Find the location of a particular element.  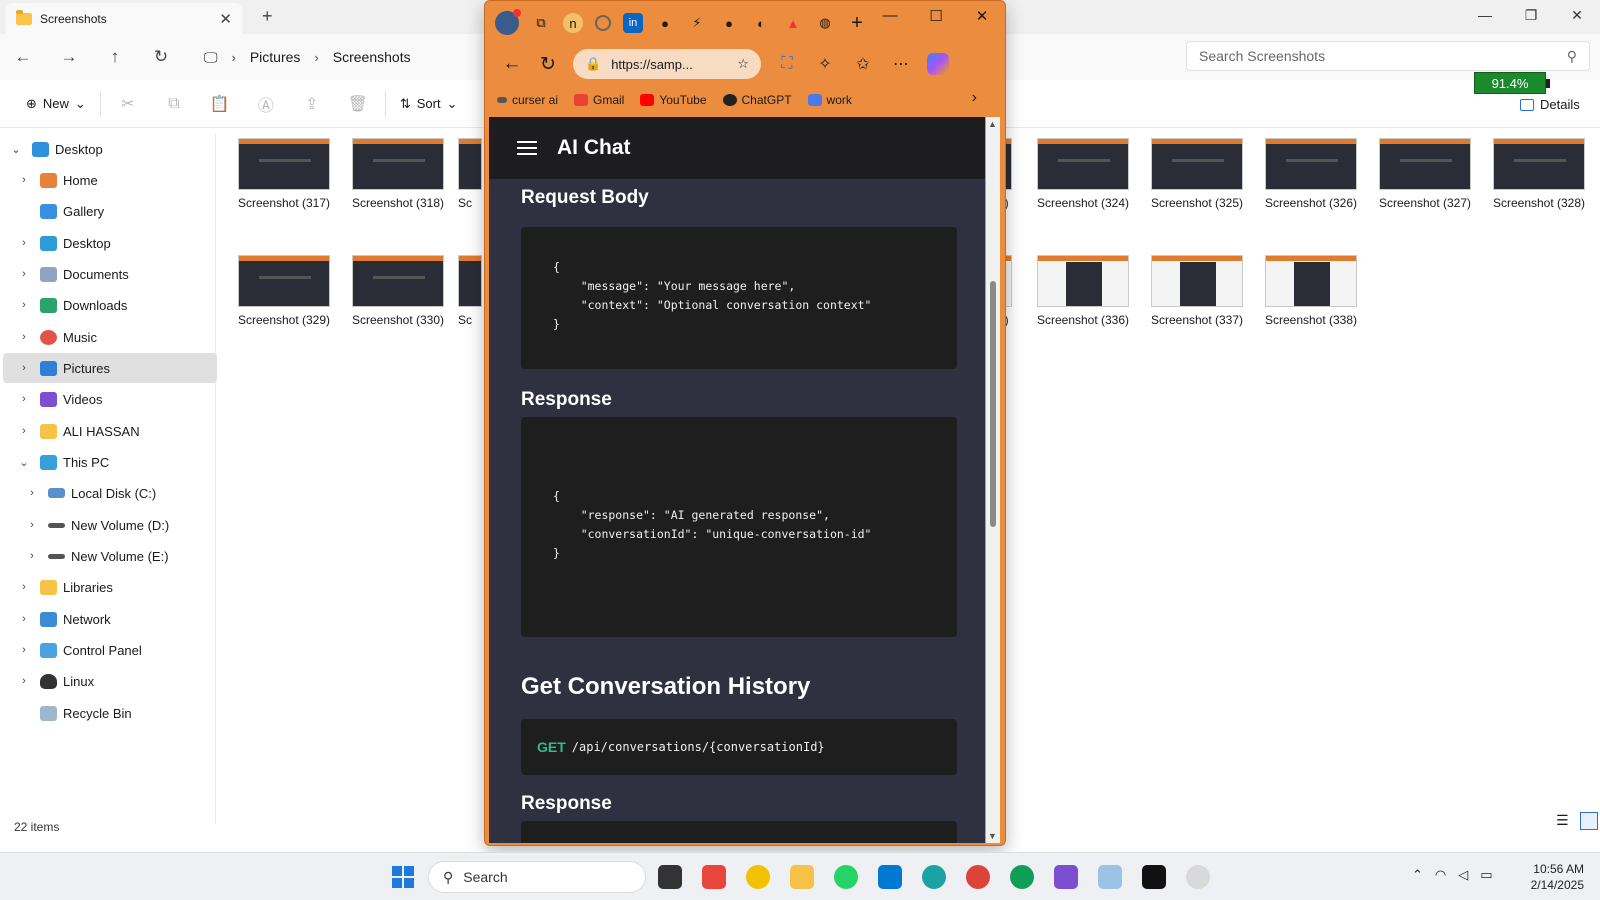

breadcrumb-pictures: Pictures is located at coordinates (275, 57).